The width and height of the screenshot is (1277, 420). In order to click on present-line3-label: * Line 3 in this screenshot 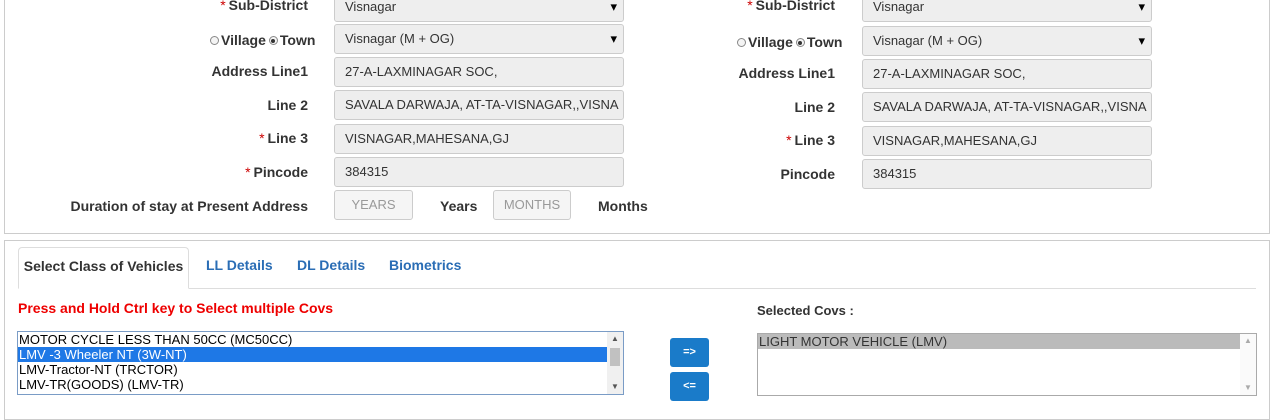, I will do `click(283, 138)`.